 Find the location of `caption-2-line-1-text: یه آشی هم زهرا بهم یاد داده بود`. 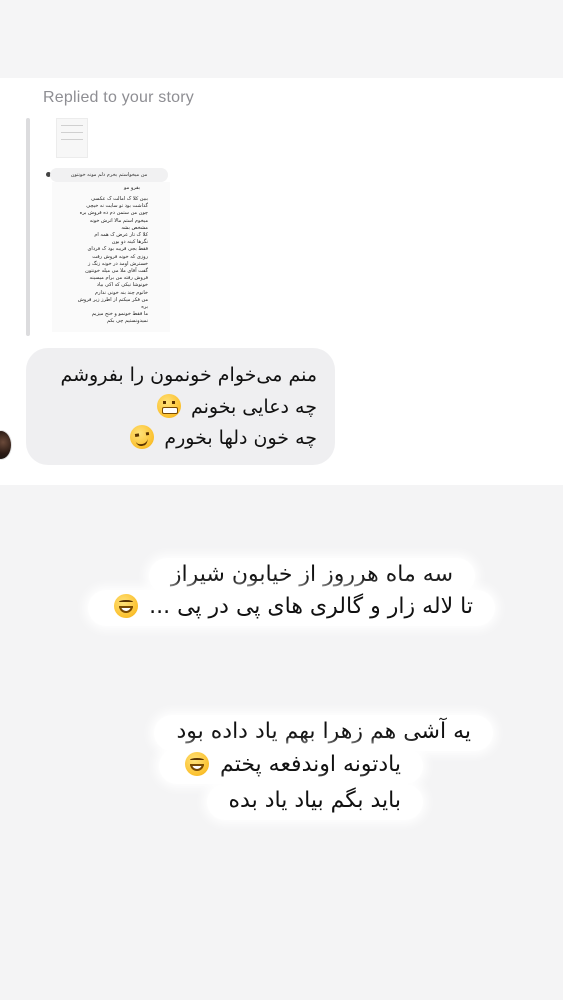

caption-2-line-1-text: یه آشی هم زهرا بهم یاد داده بود is located at coordinates (323, 731).